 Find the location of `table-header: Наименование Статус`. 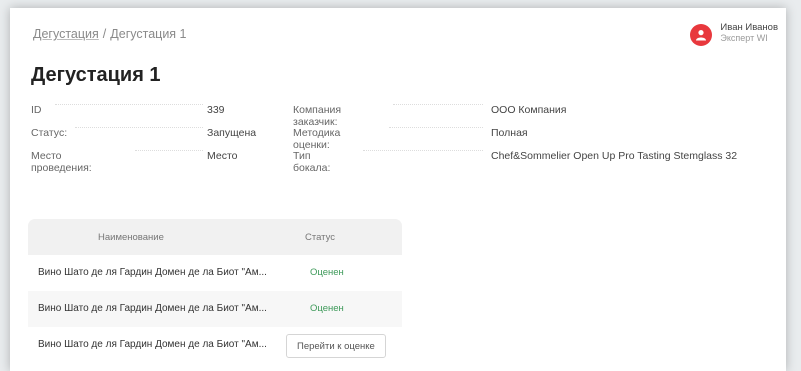

table-header: Наименование Статус is located at coordinates (215, 237).